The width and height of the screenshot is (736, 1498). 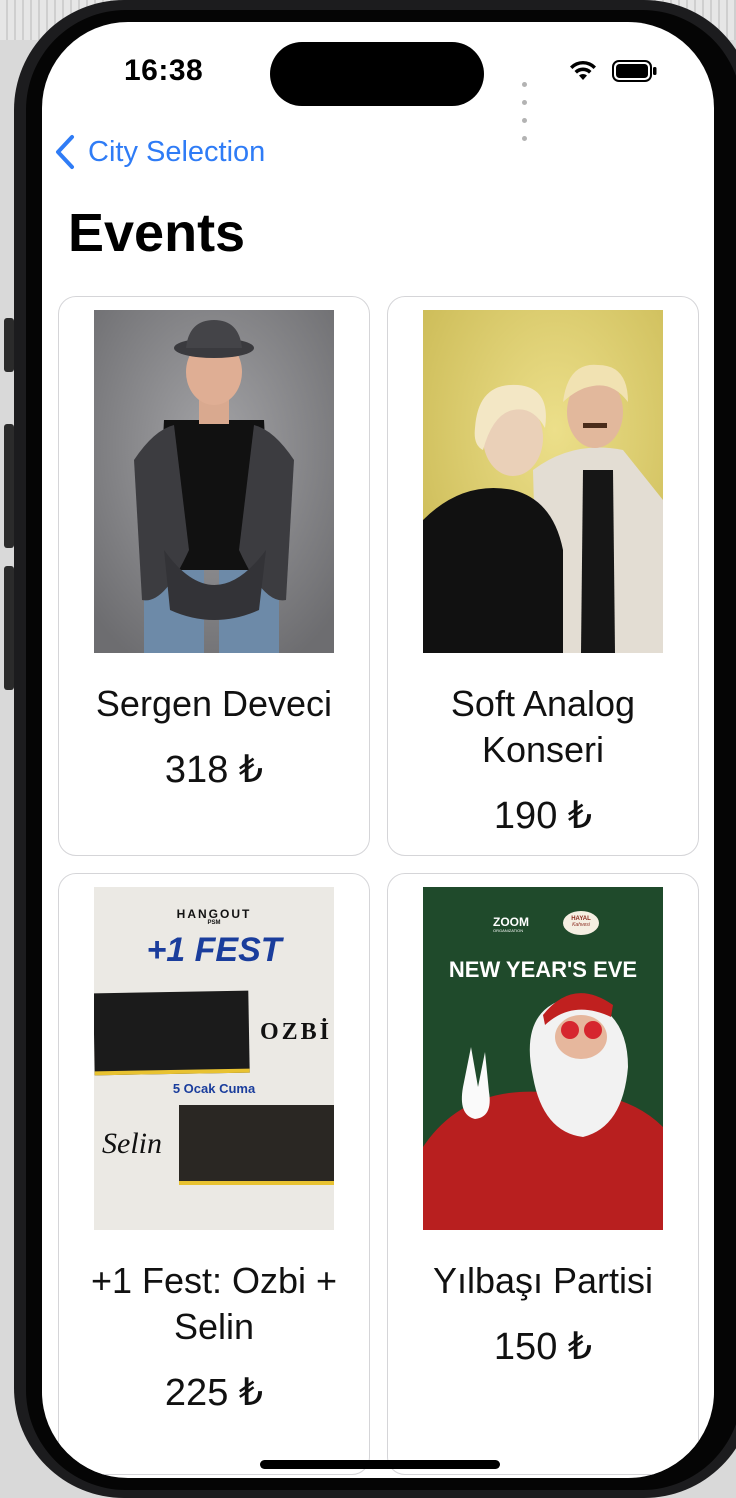 I want to click on cellular-signal-icon, so click(x=526, y=110).